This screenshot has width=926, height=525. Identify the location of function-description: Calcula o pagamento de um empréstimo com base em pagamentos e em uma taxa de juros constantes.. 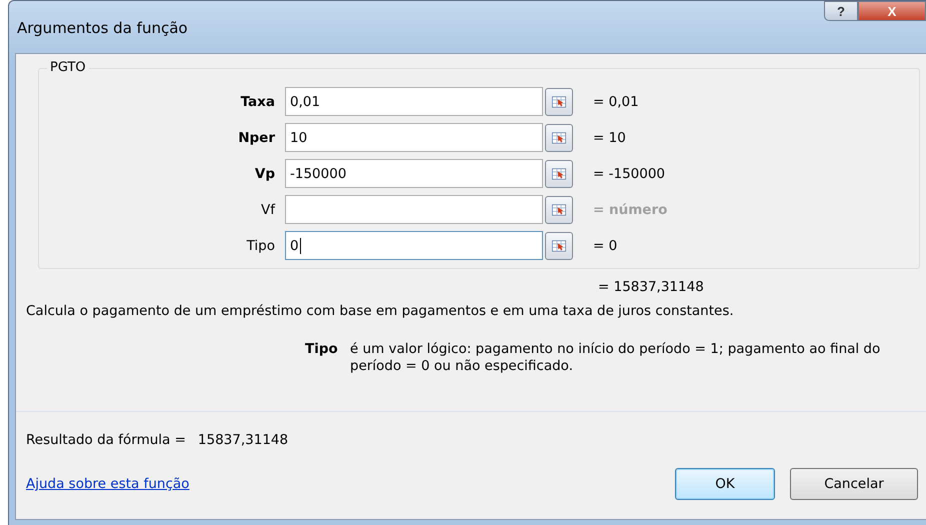
(380, 311).